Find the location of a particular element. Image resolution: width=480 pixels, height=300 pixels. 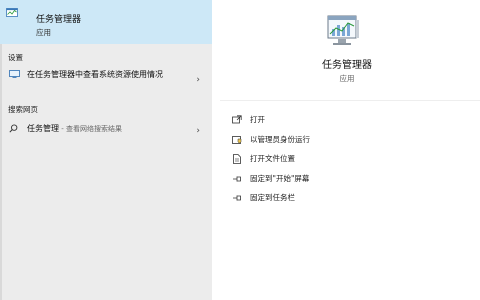

web-result-item: 任务管理 - 查看网络搜索结果 › is located at coordinates (106, 129).